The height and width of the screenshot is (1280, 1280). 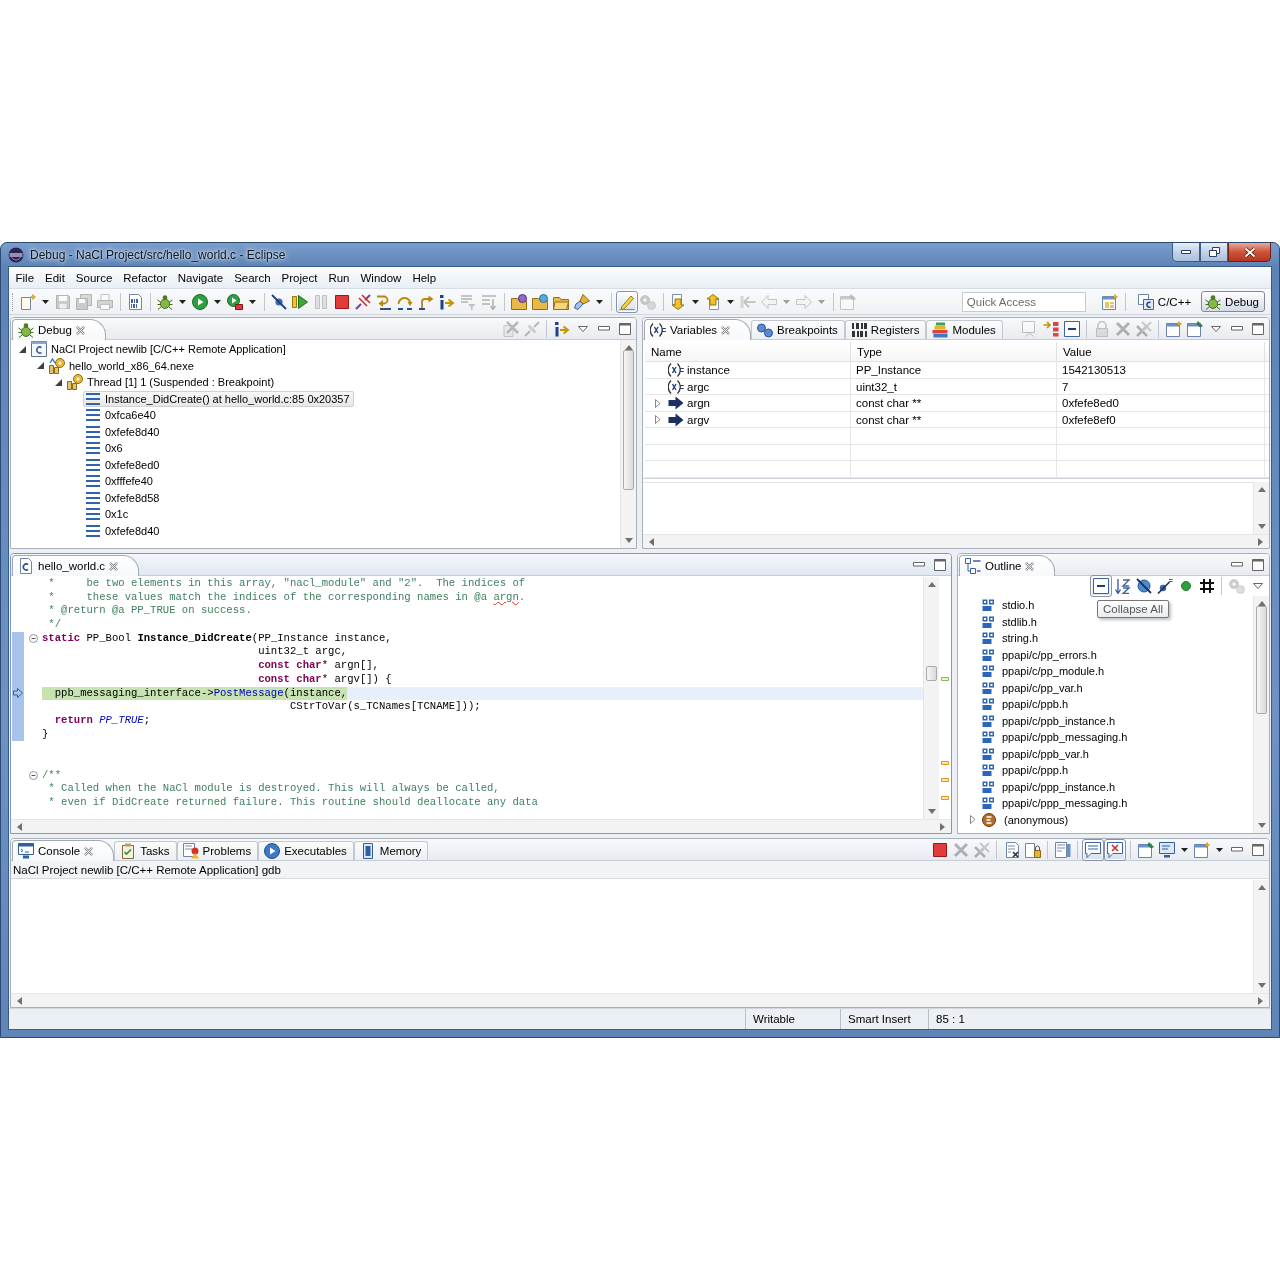 I want to click on new-file-icon, so click(x=28, y=301).